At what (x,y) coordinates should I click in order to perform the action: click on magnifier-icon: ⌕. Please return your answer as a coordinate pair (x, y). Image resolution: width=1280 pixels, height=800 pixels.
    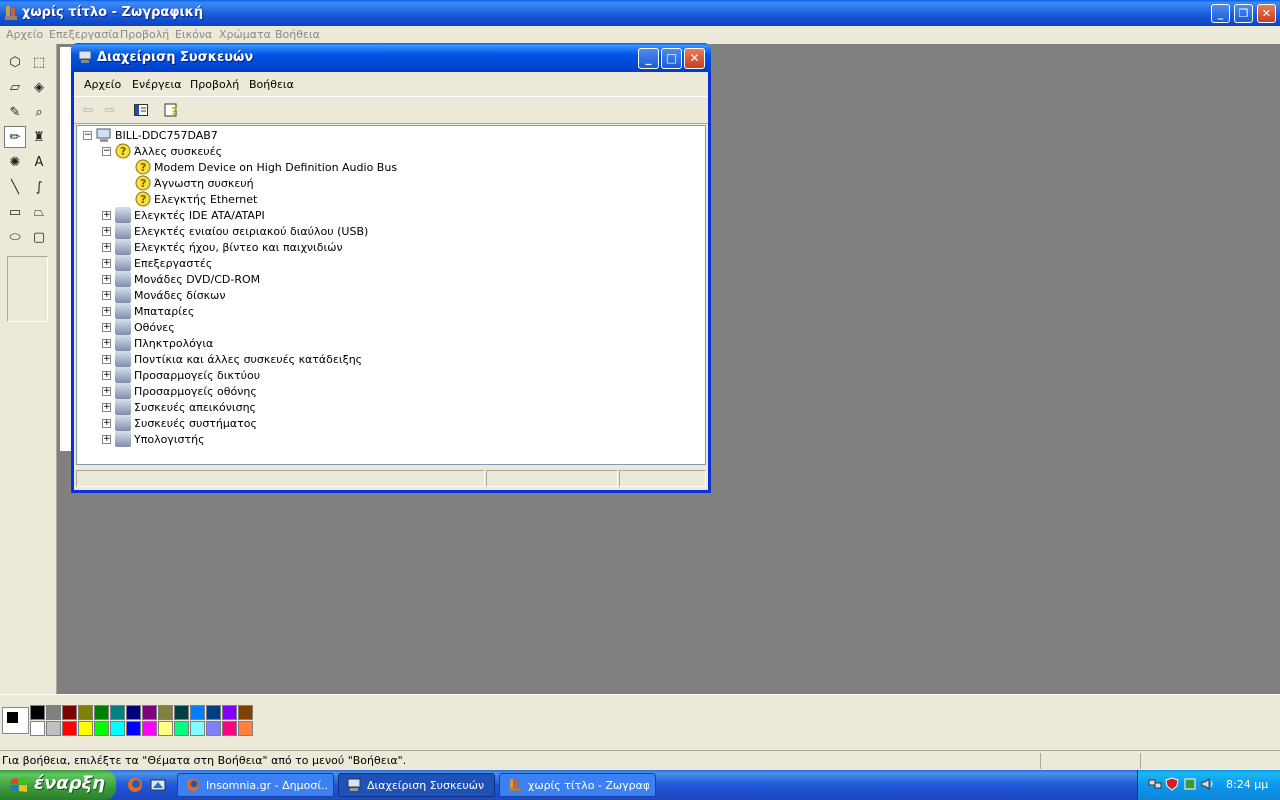
    Looking at the image, I should click on (39, 112).